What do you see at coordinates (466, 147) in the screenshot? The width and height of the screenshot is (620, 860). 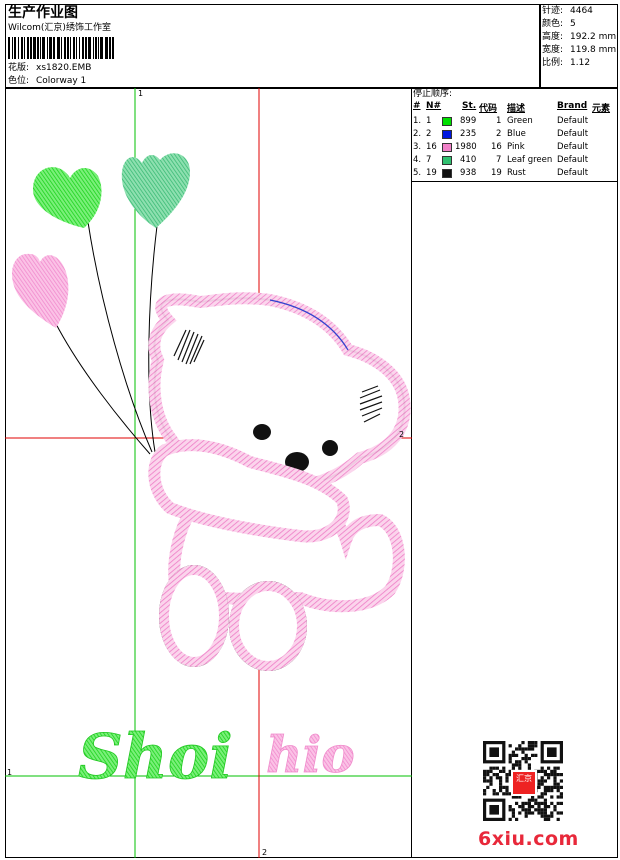 I see `row-st: 1980` at bounding box center [466, 147].